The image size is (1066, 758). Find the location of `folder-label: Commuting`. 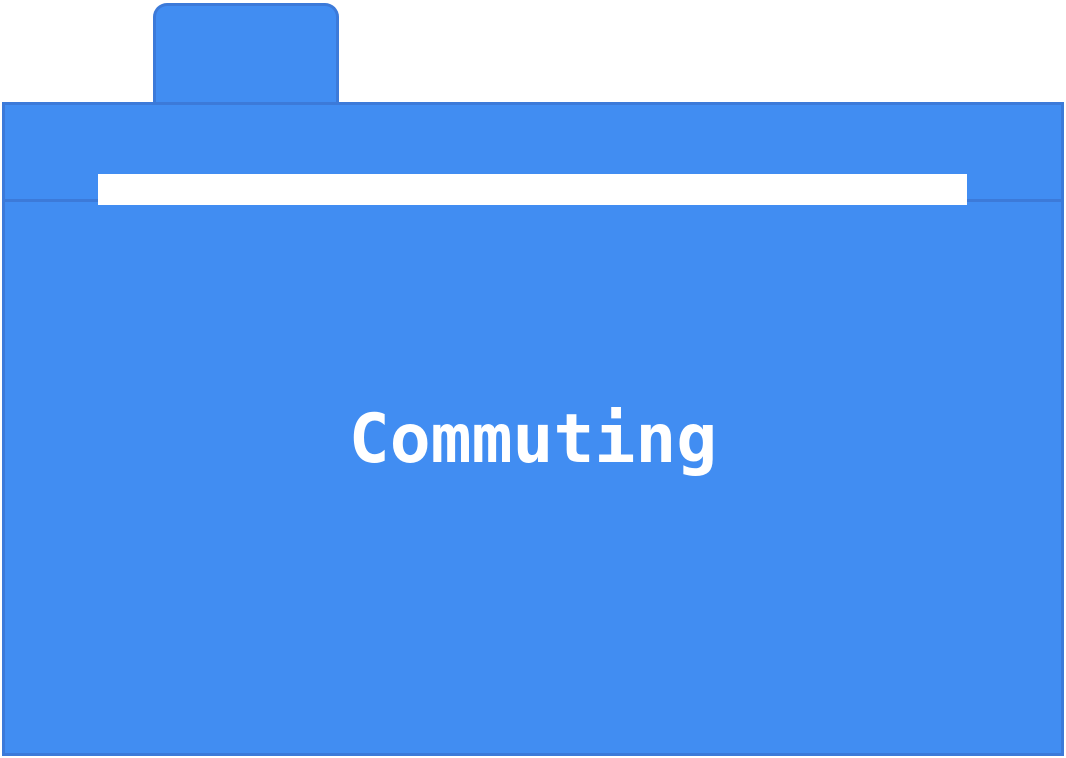

folder-label: Commuting is located at coordinates (533, 439).